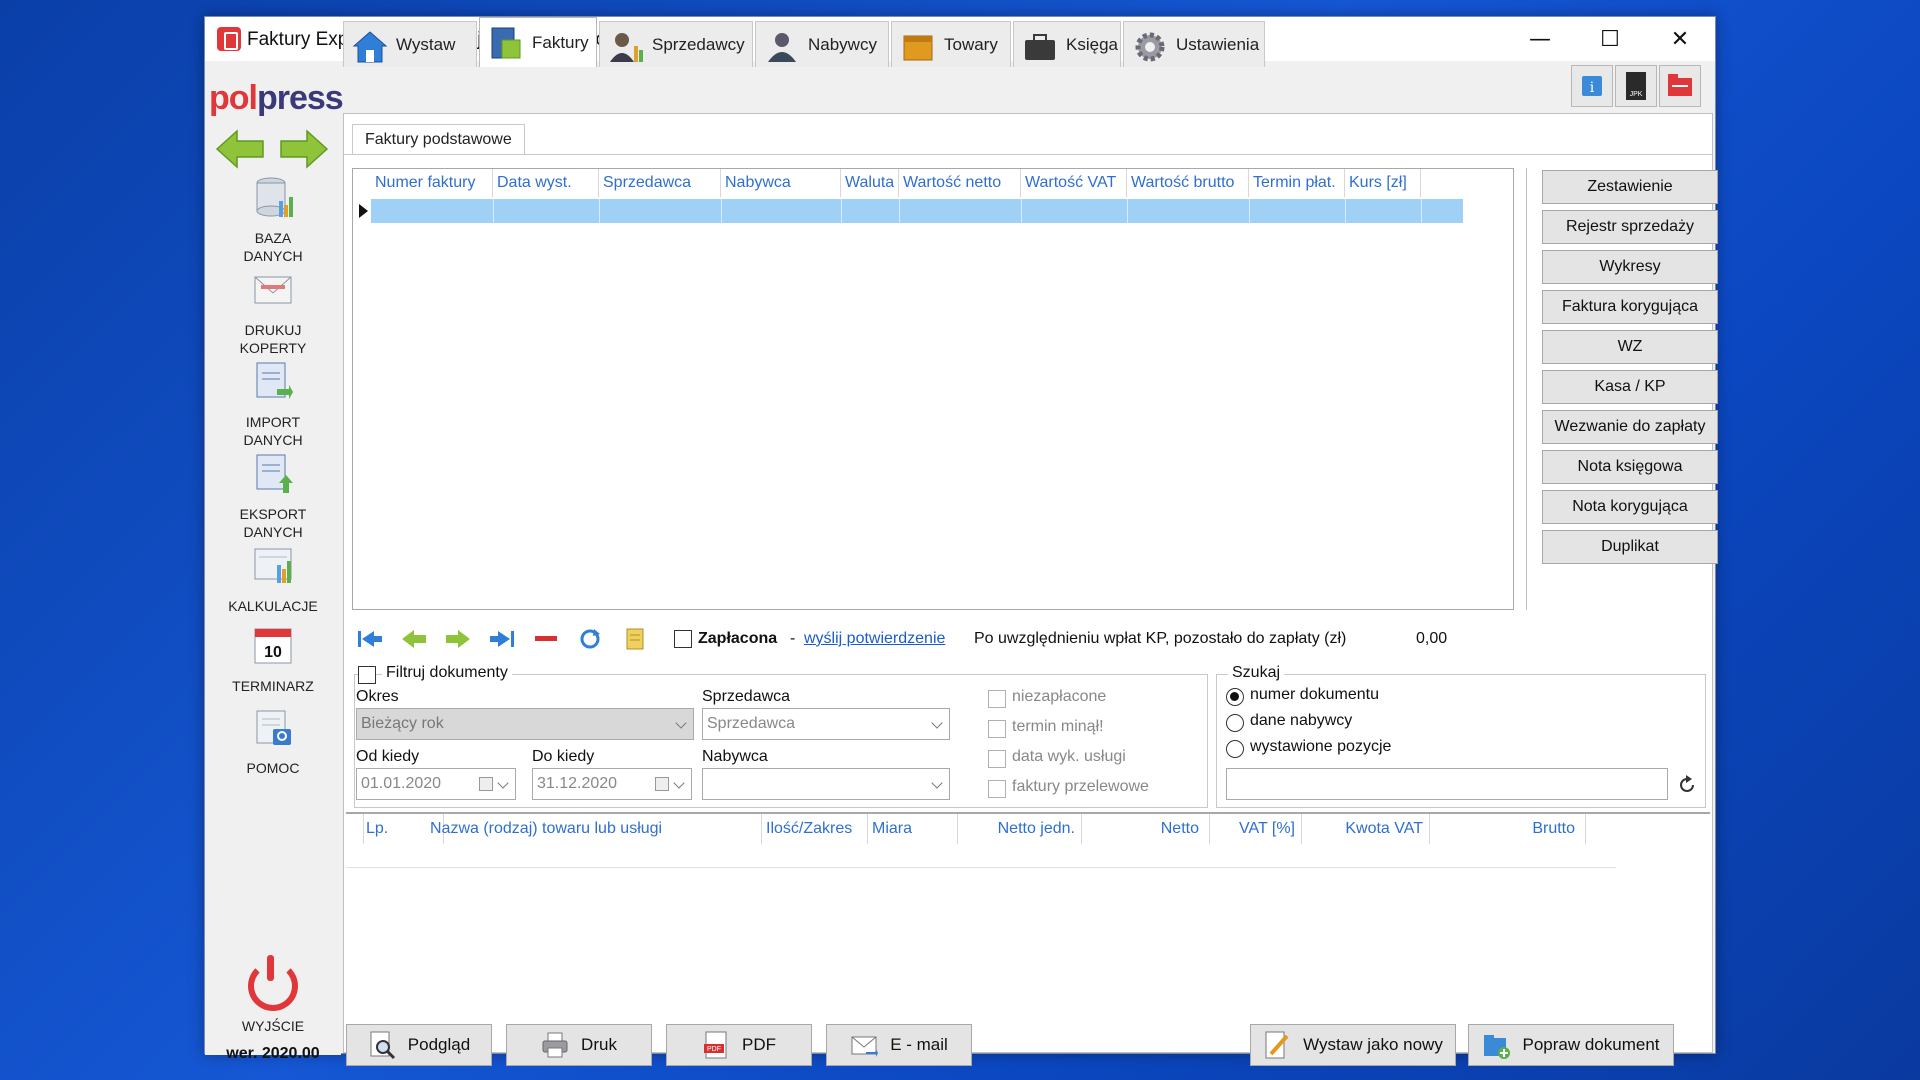  What do you see at coordinates (1353, 1045) in the screenshot?
I see `issue-as-new-button: Wystaw jako nowy` at bounding box center [1353, 1045].